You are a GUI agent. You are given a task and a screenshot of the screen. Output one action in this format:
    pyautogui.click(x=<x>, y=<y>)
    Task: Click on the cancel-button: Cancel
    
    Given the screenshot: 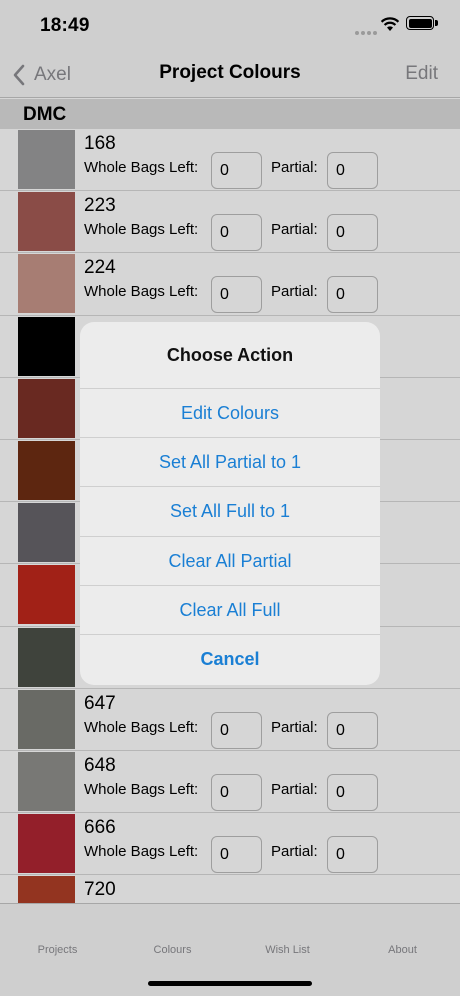 What is the action you would take?
    pyautogui.click(x=230, y=659)
    